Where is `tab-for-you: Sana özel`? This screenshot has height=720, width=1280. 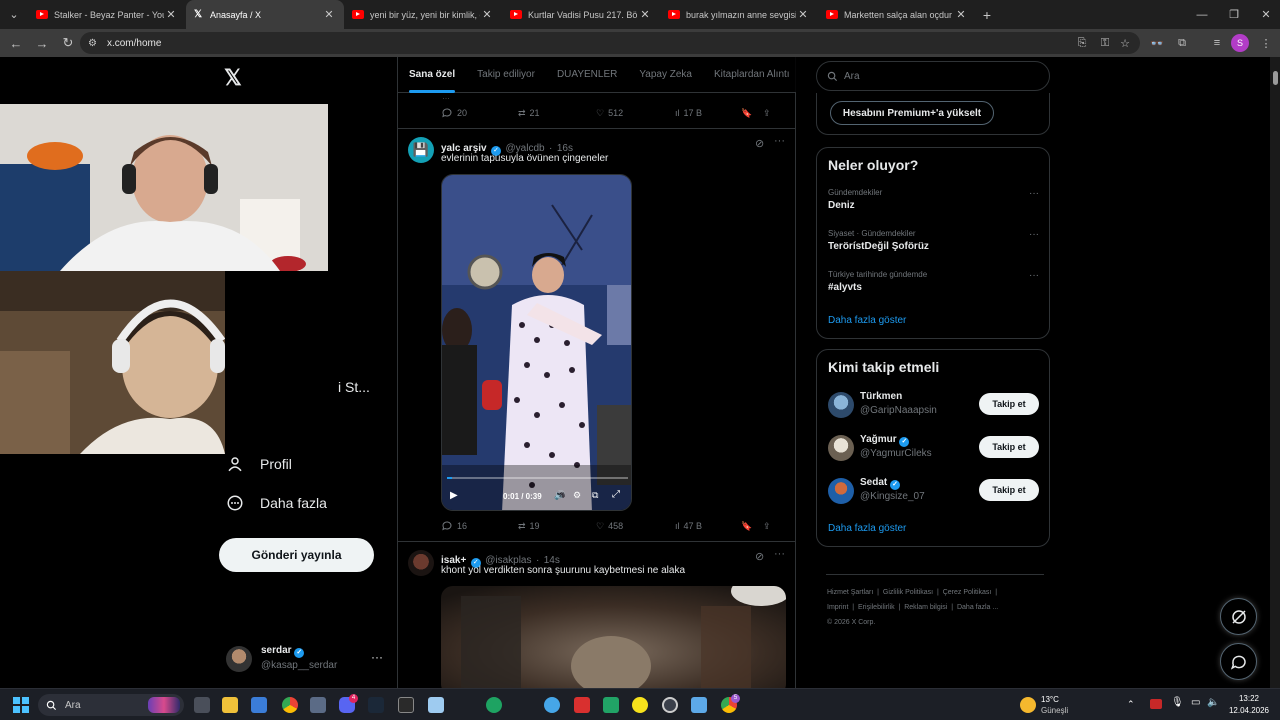
tab-for-you: Sana özel is located at coordinates (432, 75).